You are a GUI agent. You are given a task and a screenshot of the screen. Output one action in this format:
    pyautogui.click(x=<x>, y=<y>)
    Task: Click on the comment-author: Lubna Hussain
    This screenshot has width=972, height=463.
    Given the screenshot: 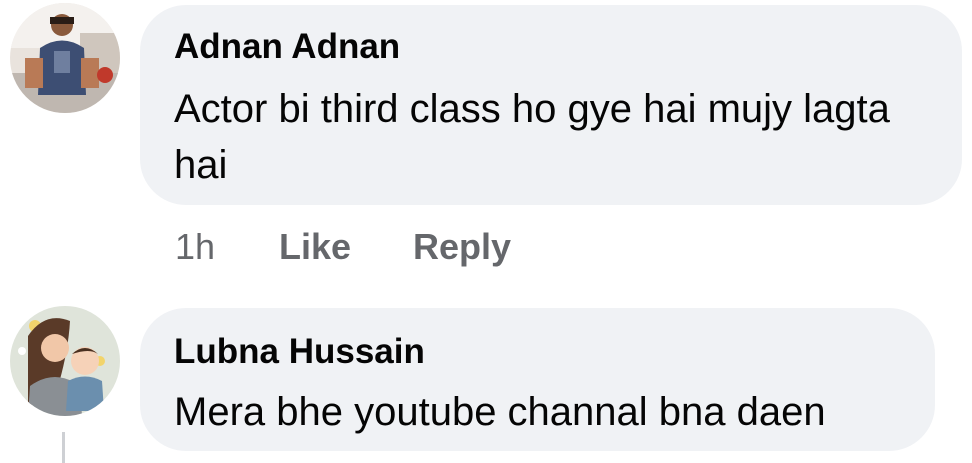 What is the action you would take?
    pyautogui.click(x=299, y=352)
    